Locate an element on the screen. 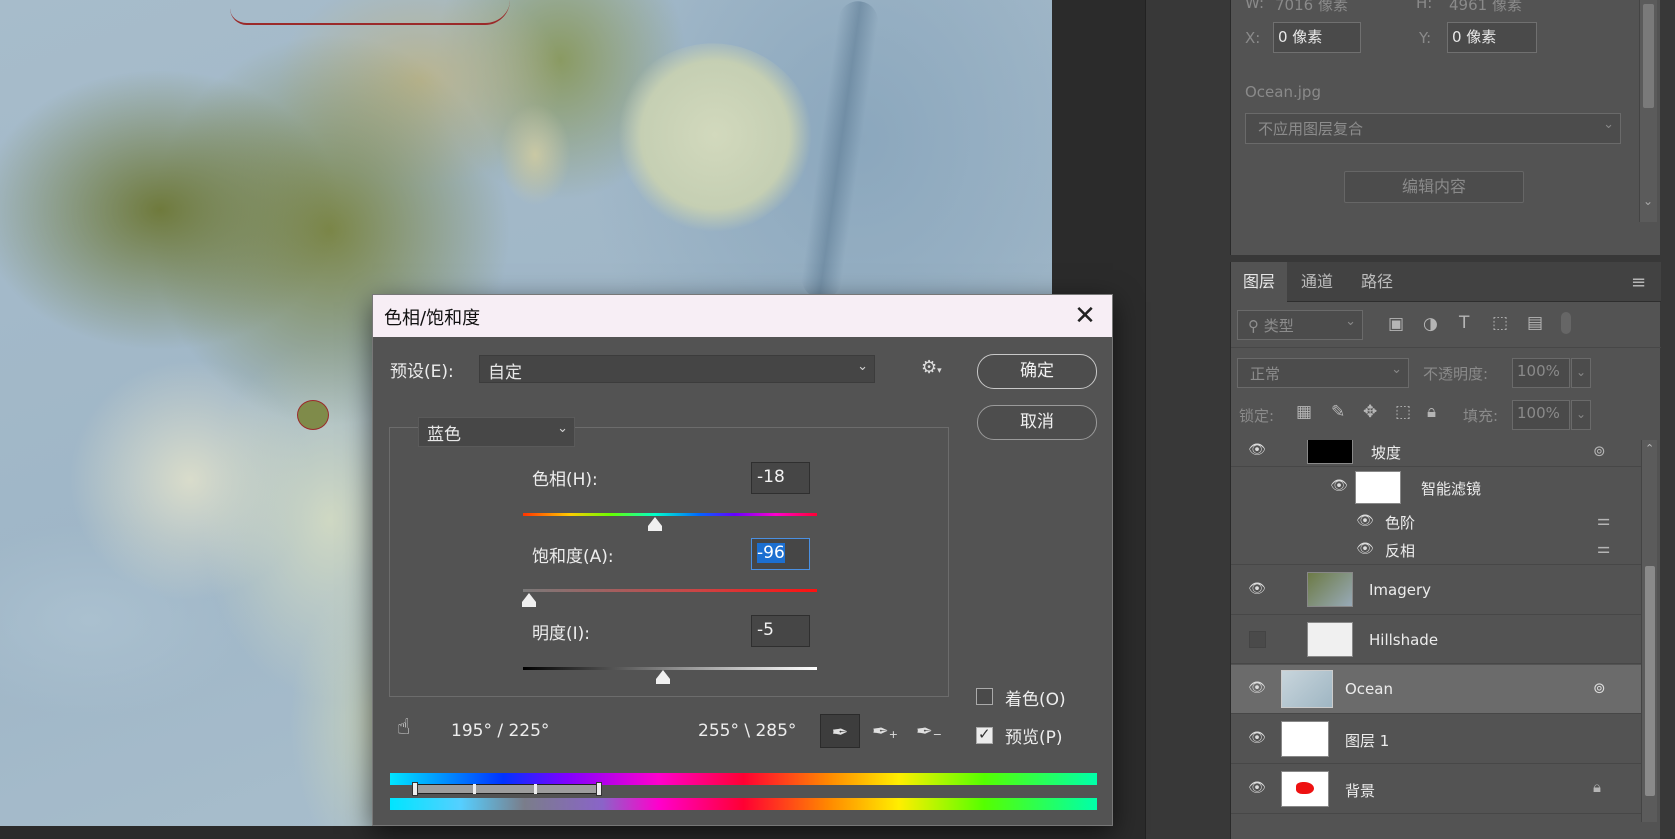 Image resolution: width=1675 pixels, height=839 pixels. edit-contents-button: 编辑内容 is located at coordinates (1434, 187).